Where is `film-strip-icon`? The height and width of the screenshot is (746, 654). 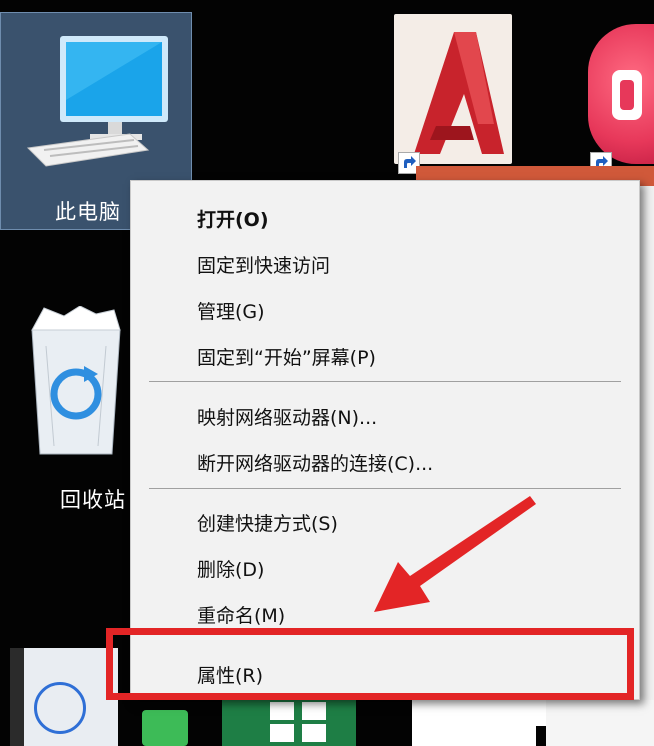 film-strip-icon is located at coordinates (17, 697).